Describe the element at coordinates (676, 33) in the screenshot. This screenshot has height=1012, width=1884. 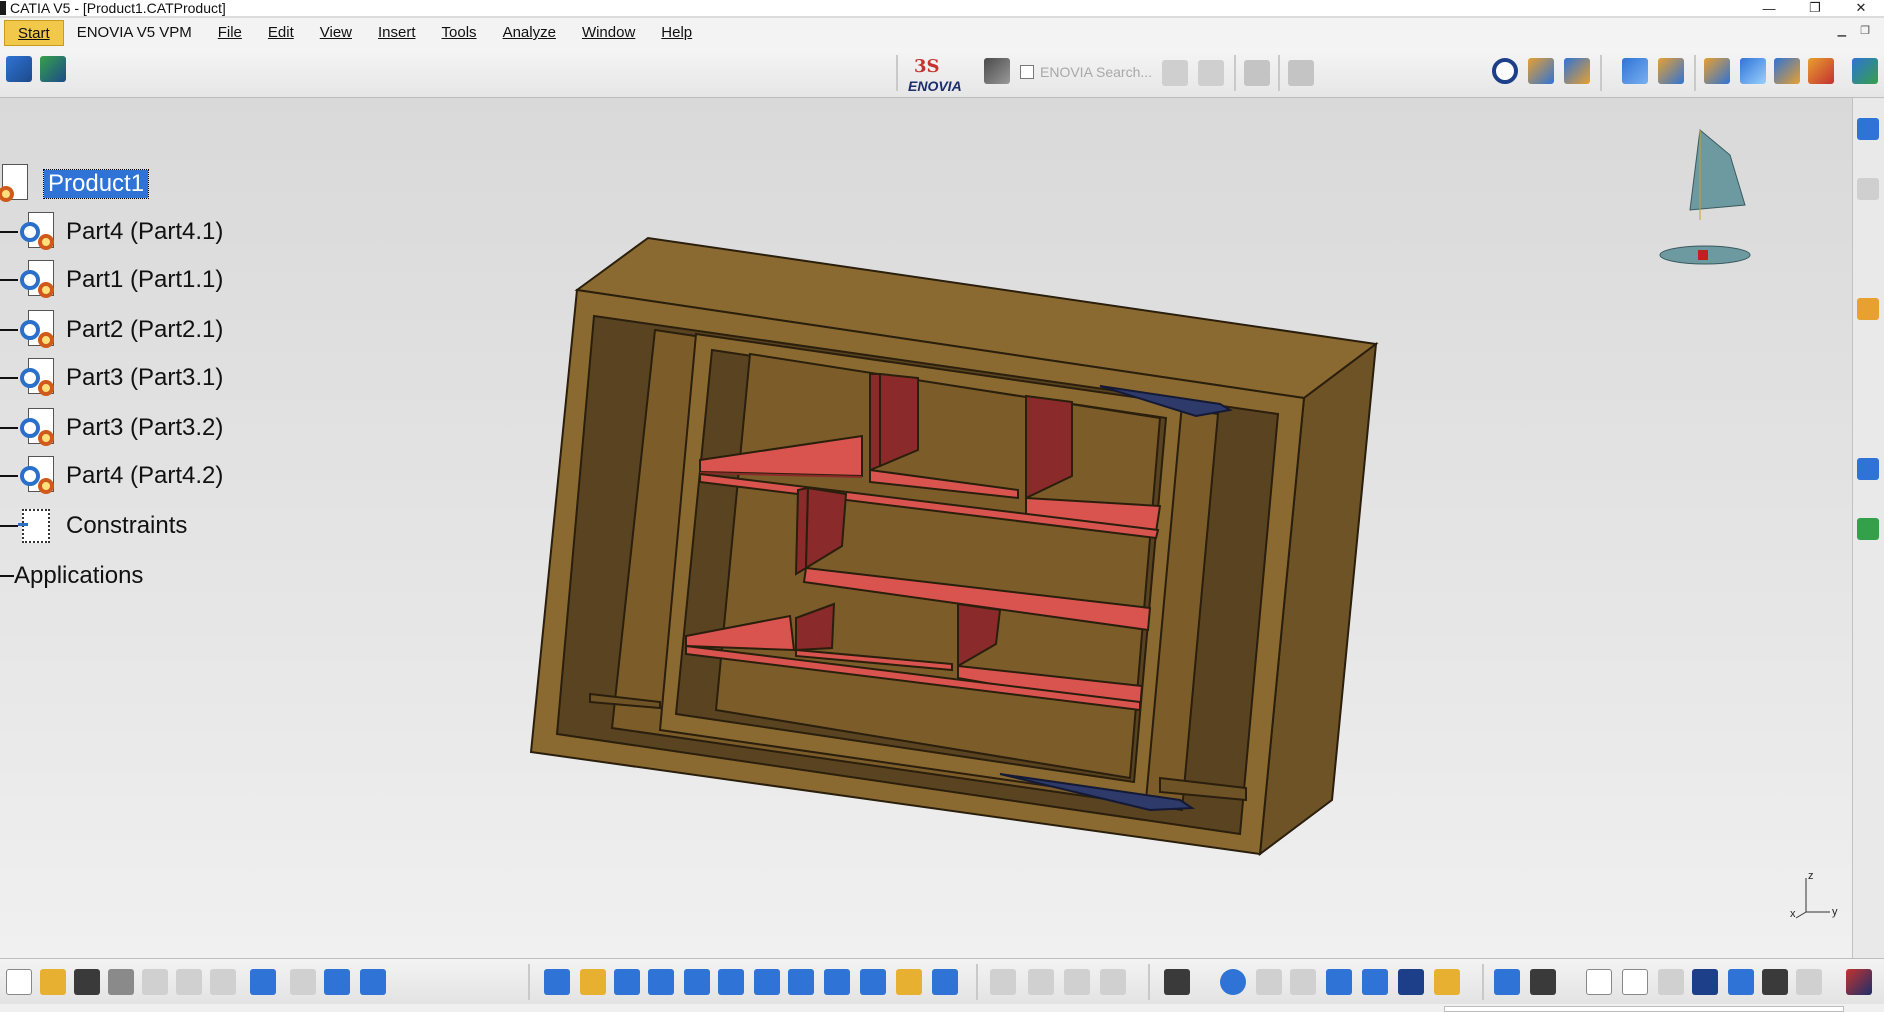
I see `menu-help: Help` at that location.